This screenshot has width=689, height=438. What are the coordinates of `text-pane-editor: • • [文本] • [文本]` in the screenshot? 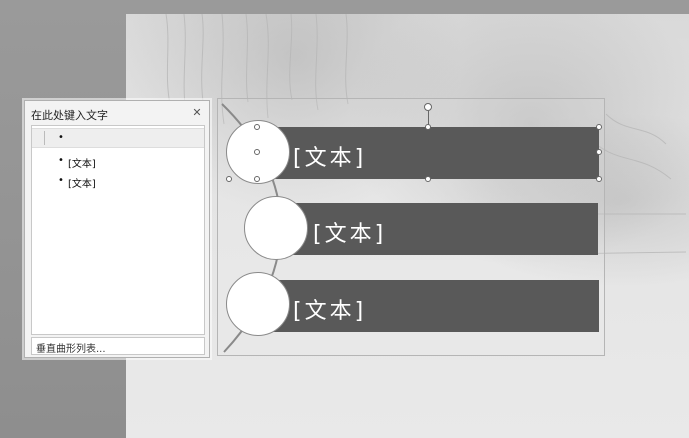 It's located at (118, 230).